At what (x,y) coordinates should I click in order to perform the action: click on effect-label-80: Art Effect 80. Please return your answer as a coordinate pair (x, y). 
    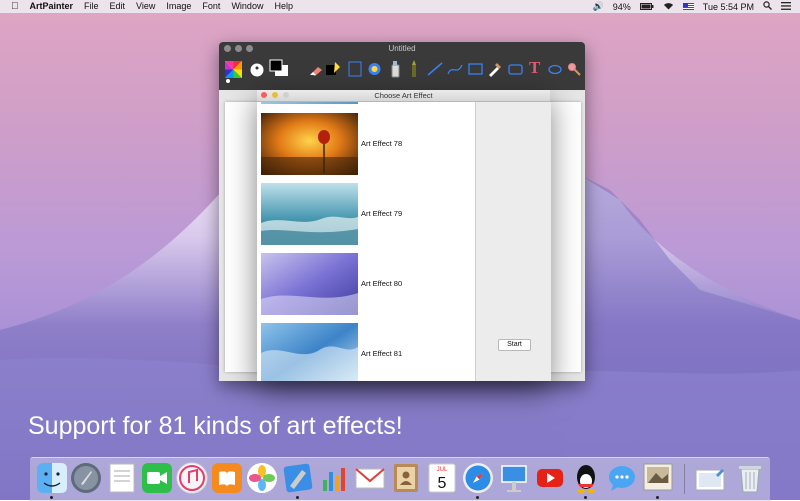
    Looking at the image, I should click on (382, 283).